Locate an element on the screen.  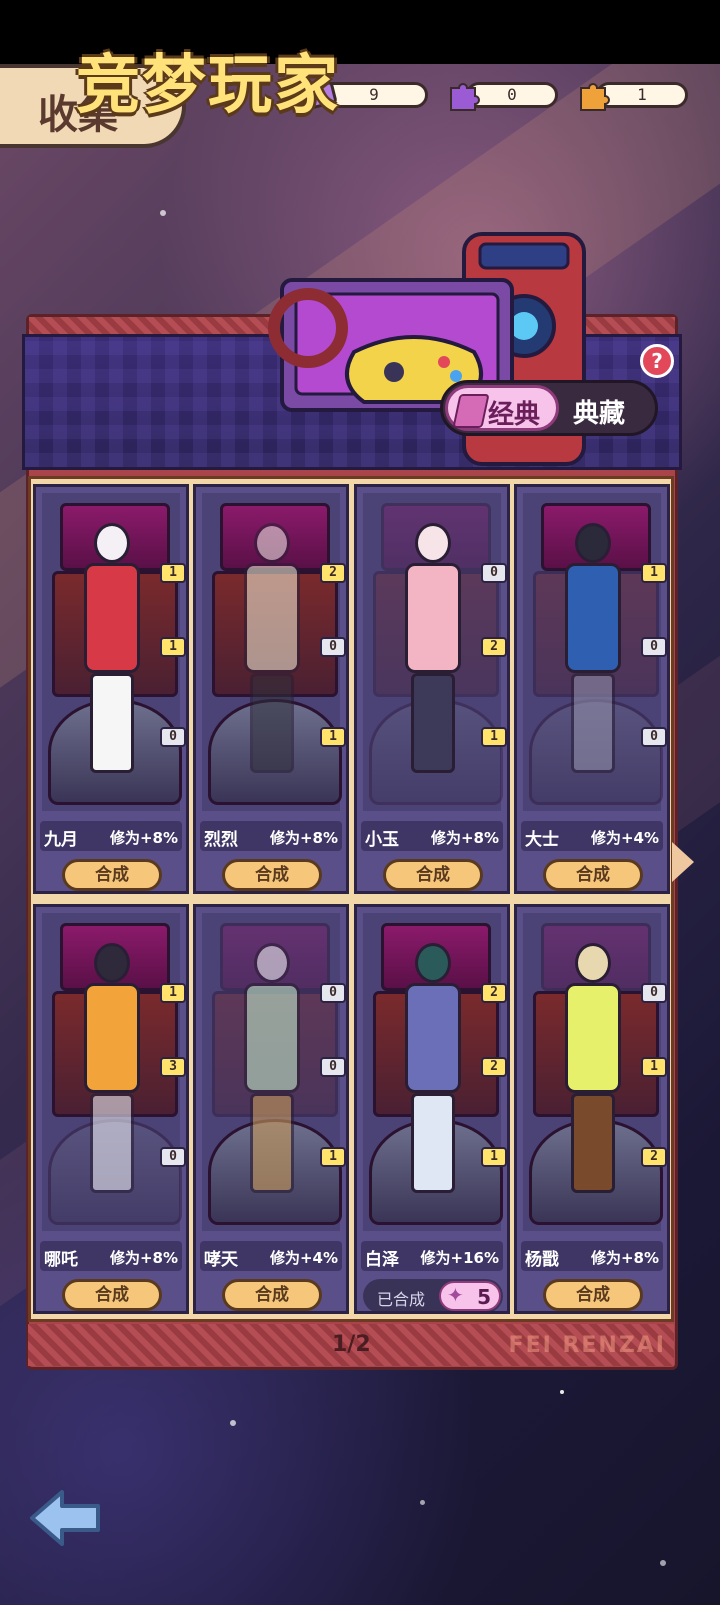
back-button is located at coordinates (66, 1518).